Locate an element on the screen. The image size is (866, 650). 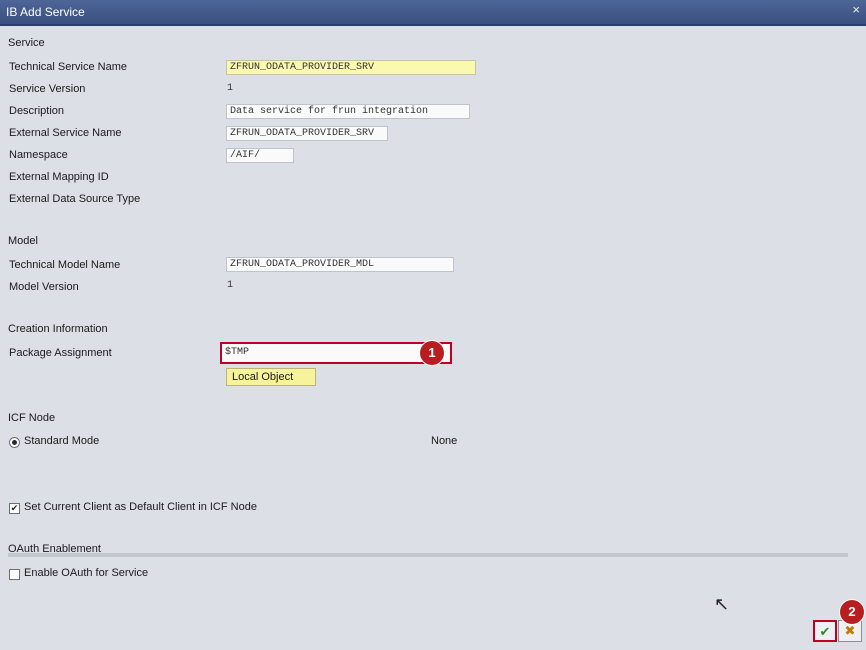
technical-service-name-label: Technical Service Name is located at coordinates (68, 67).